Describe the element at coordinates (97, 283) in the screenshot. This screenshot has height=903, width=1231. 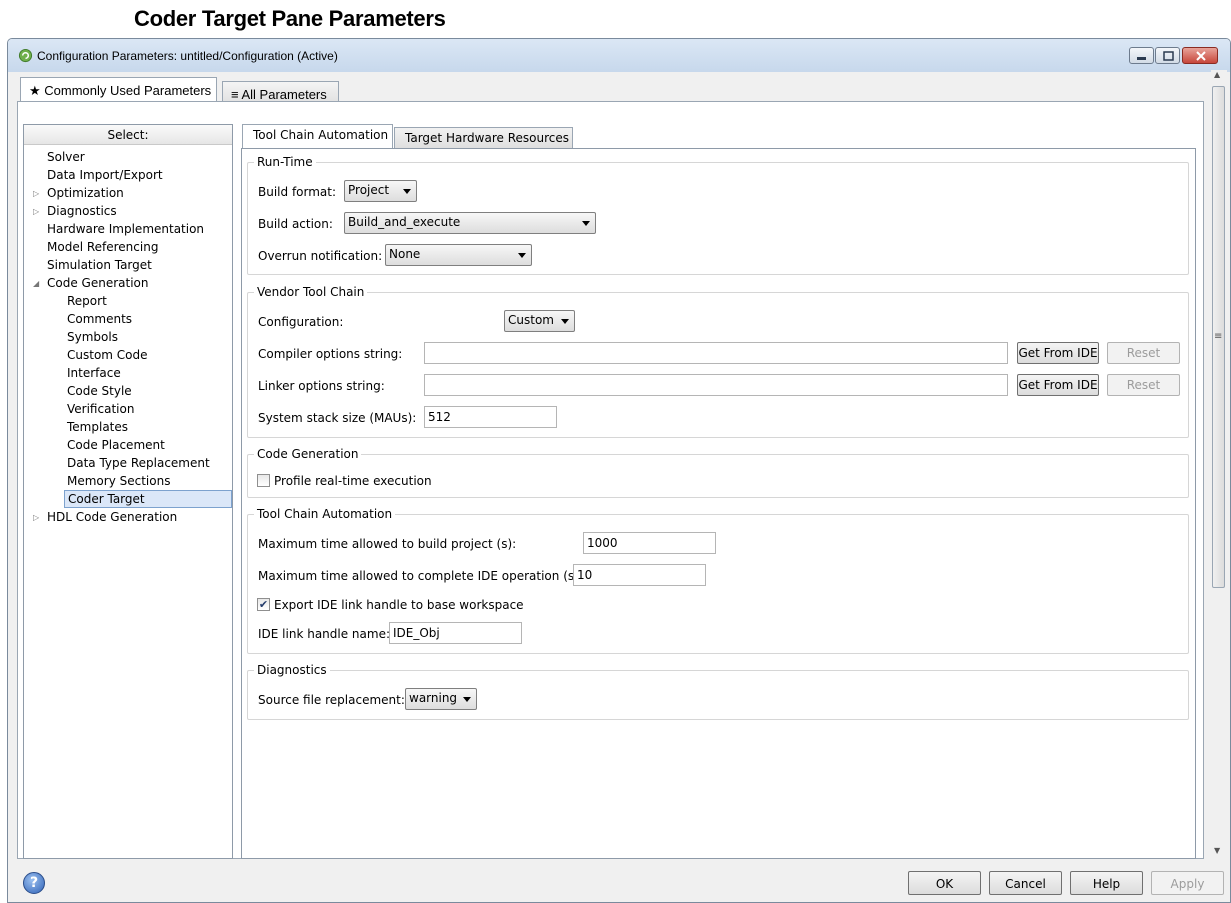
I see `tree-item-code-generation: Code Generation` at that location.